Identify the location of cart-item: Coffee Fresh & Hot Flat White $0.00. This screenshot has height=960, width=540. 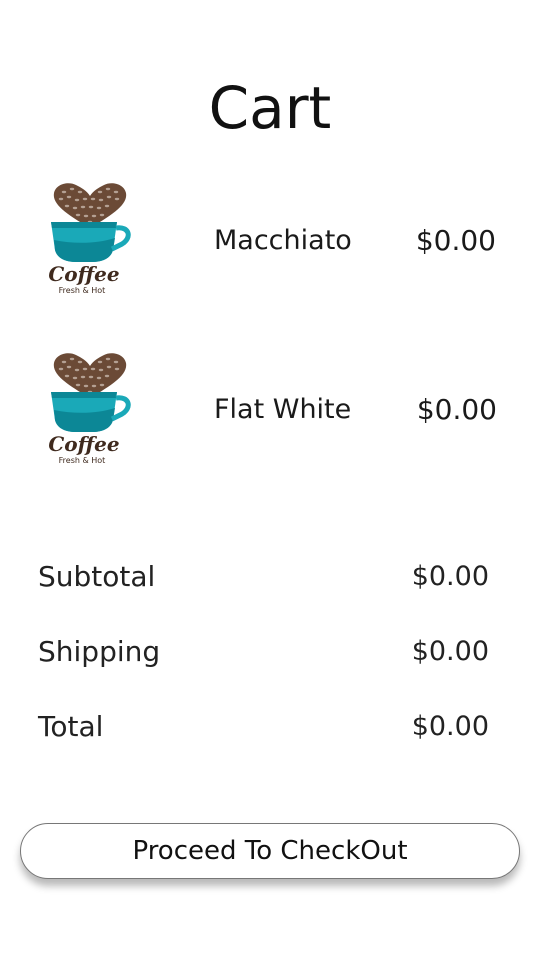
(270, 413).